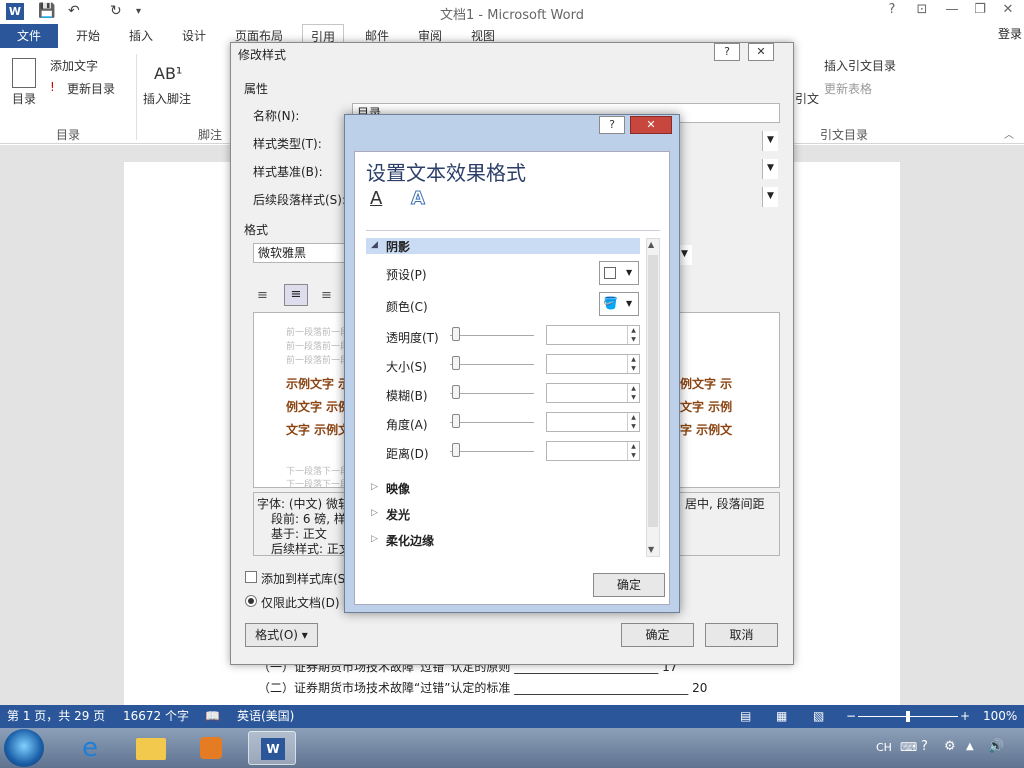 This screenshot has height=768, width=1024. What do you see at coordinates (908, 747) in the screenshot?
I see `keyboard-icon: ⌨` at bounding box center [908, 747].